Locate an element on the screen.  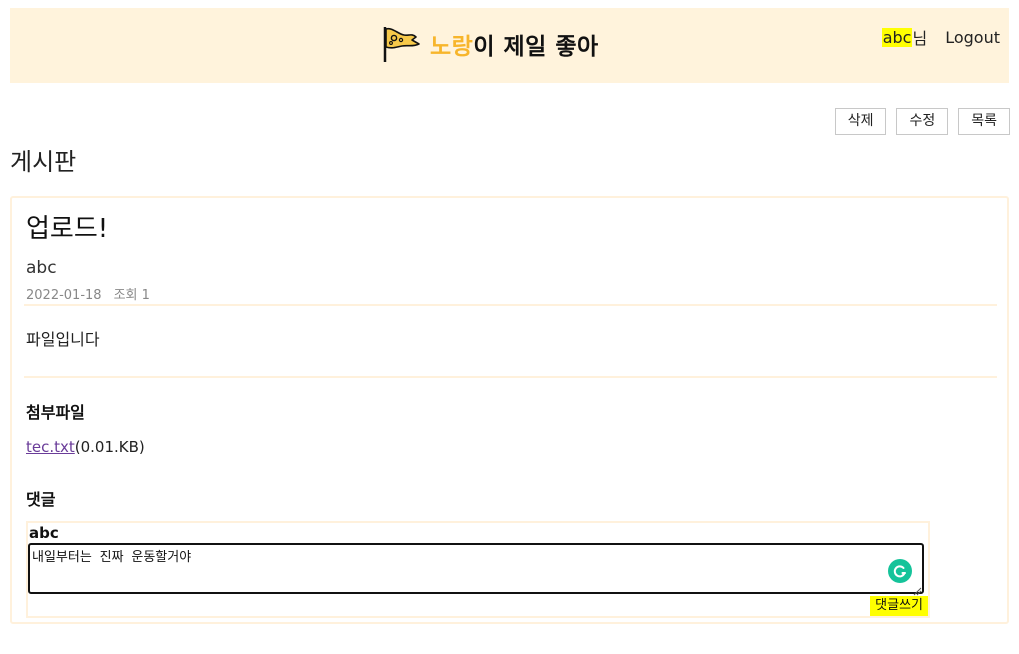
post-title: 업로드! is located at coordinates (67, 229).